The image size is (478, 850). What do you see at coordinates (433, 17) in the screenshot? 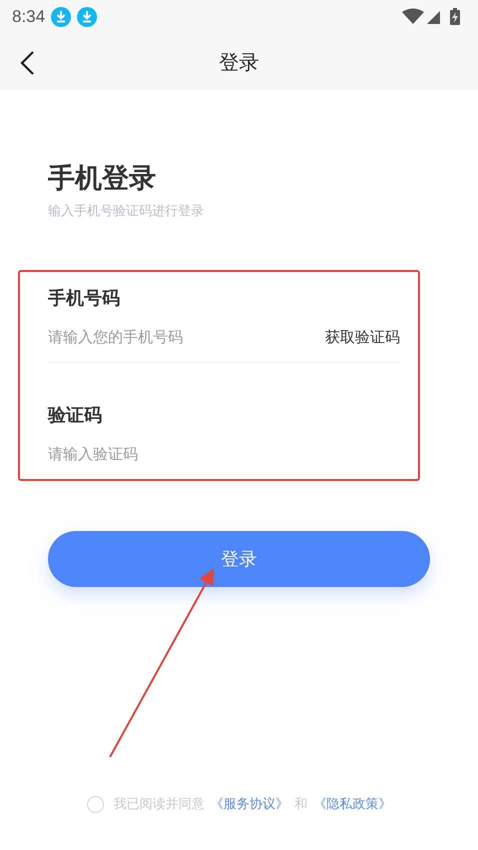
I see `signal-icon` at bounding box center [433, 17].